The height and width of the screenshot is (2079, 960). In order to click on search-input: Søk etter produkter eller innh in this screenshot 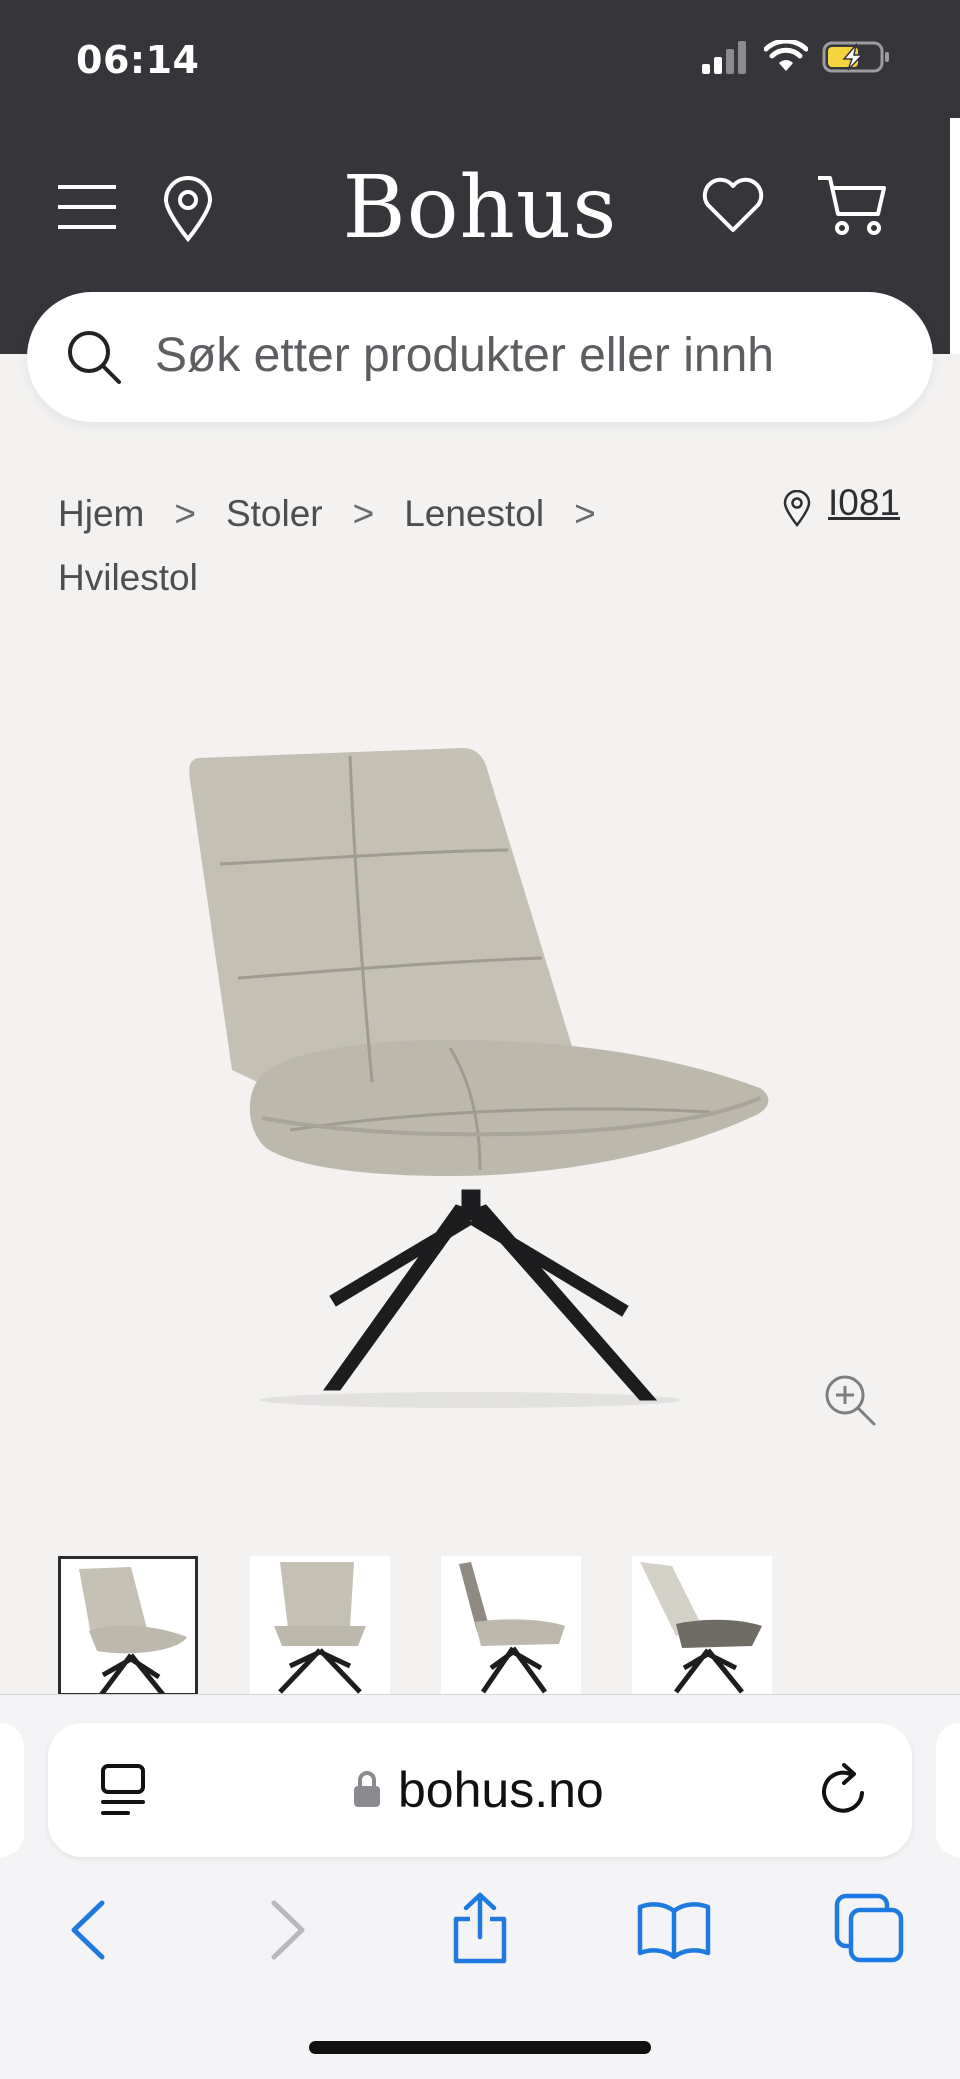, I will do `click(464, 355)`.